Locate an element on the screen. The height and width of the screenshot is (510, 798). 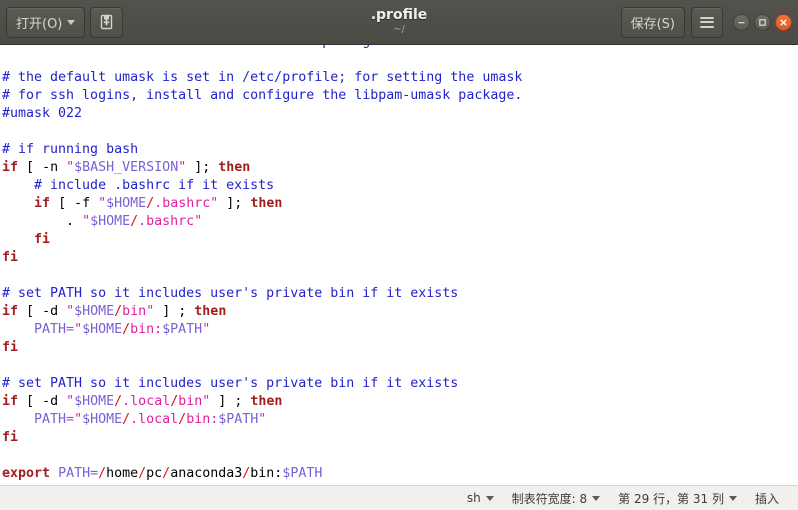
code-line: export PATH=/home/pc/anaconda3/bin:$PATH is located at coordinates (162, 473).